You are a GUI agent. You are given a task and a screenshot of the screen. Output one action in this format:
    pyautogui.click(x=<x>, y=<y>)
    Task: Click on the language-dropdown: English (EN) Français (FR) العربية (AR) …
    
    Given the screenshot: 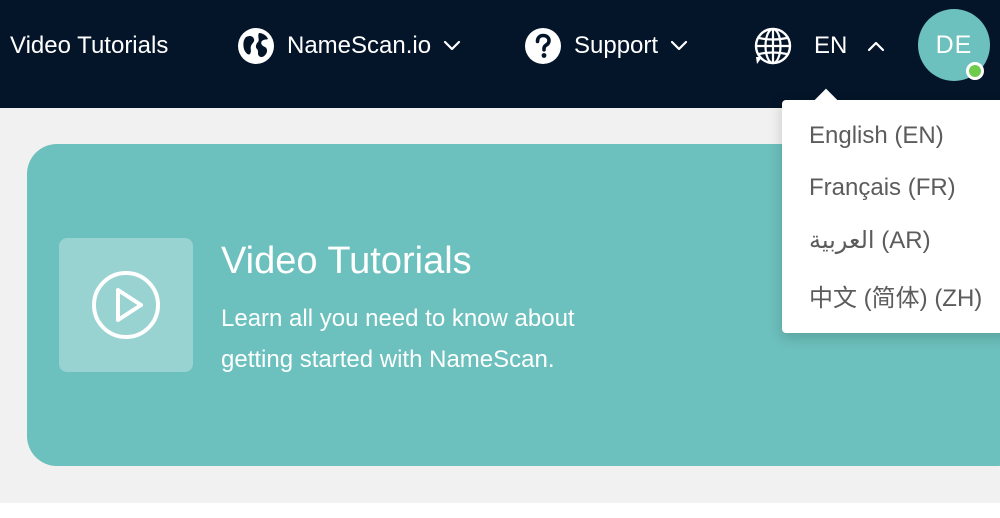 What is the action you would take?
    pyautogui.click(x=891, y=210)
    